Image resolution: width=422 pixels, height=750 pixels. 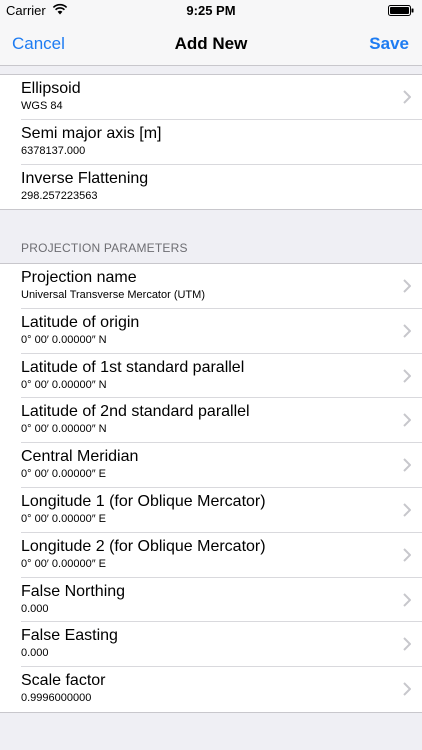 I want to click on row-inverse-flattening: Inverse Flattening 298.257223563, so click(x=211, y=187).